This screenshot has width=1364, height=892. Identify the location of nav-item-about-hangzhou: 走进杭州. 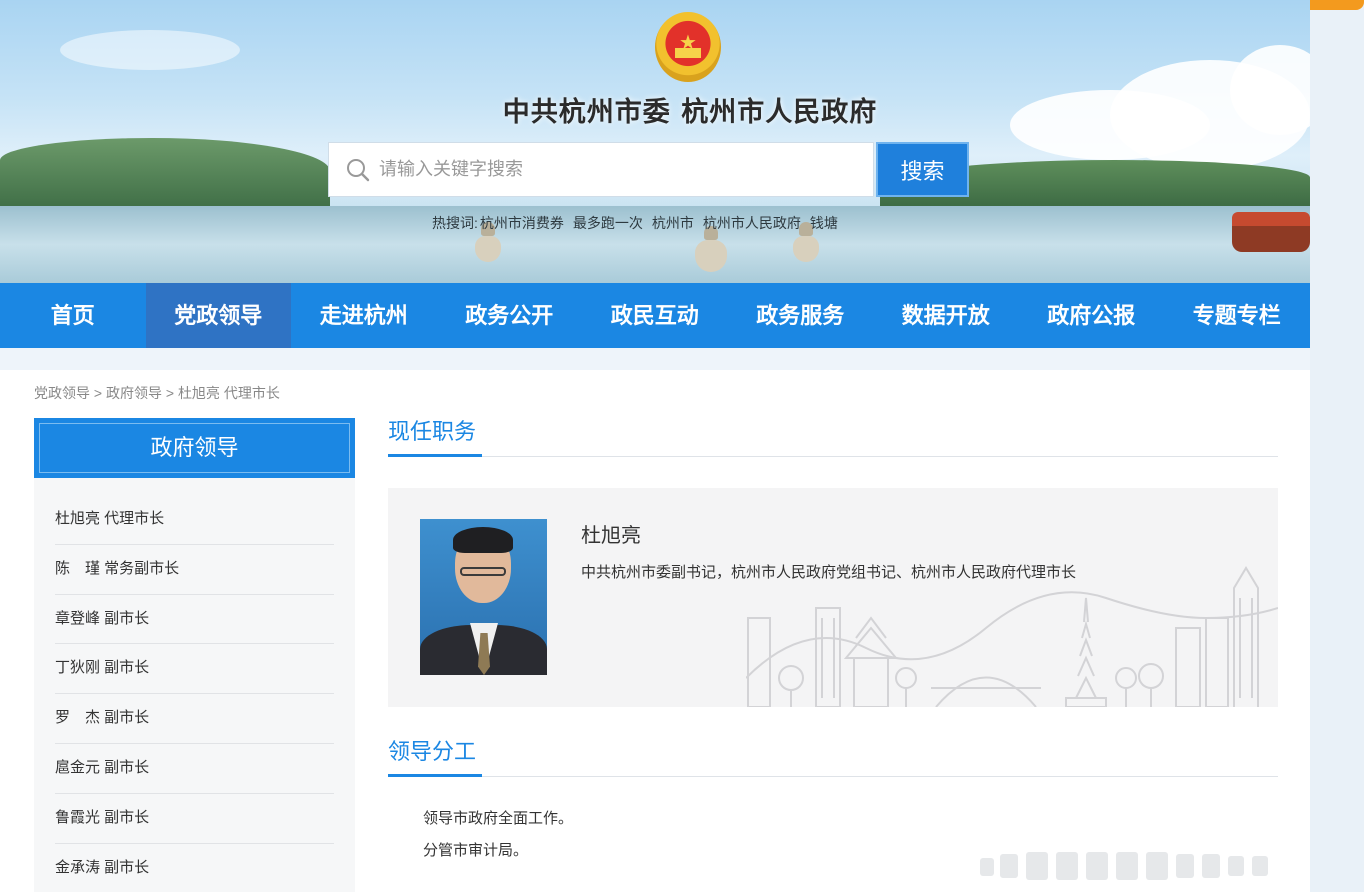
(364, 315).